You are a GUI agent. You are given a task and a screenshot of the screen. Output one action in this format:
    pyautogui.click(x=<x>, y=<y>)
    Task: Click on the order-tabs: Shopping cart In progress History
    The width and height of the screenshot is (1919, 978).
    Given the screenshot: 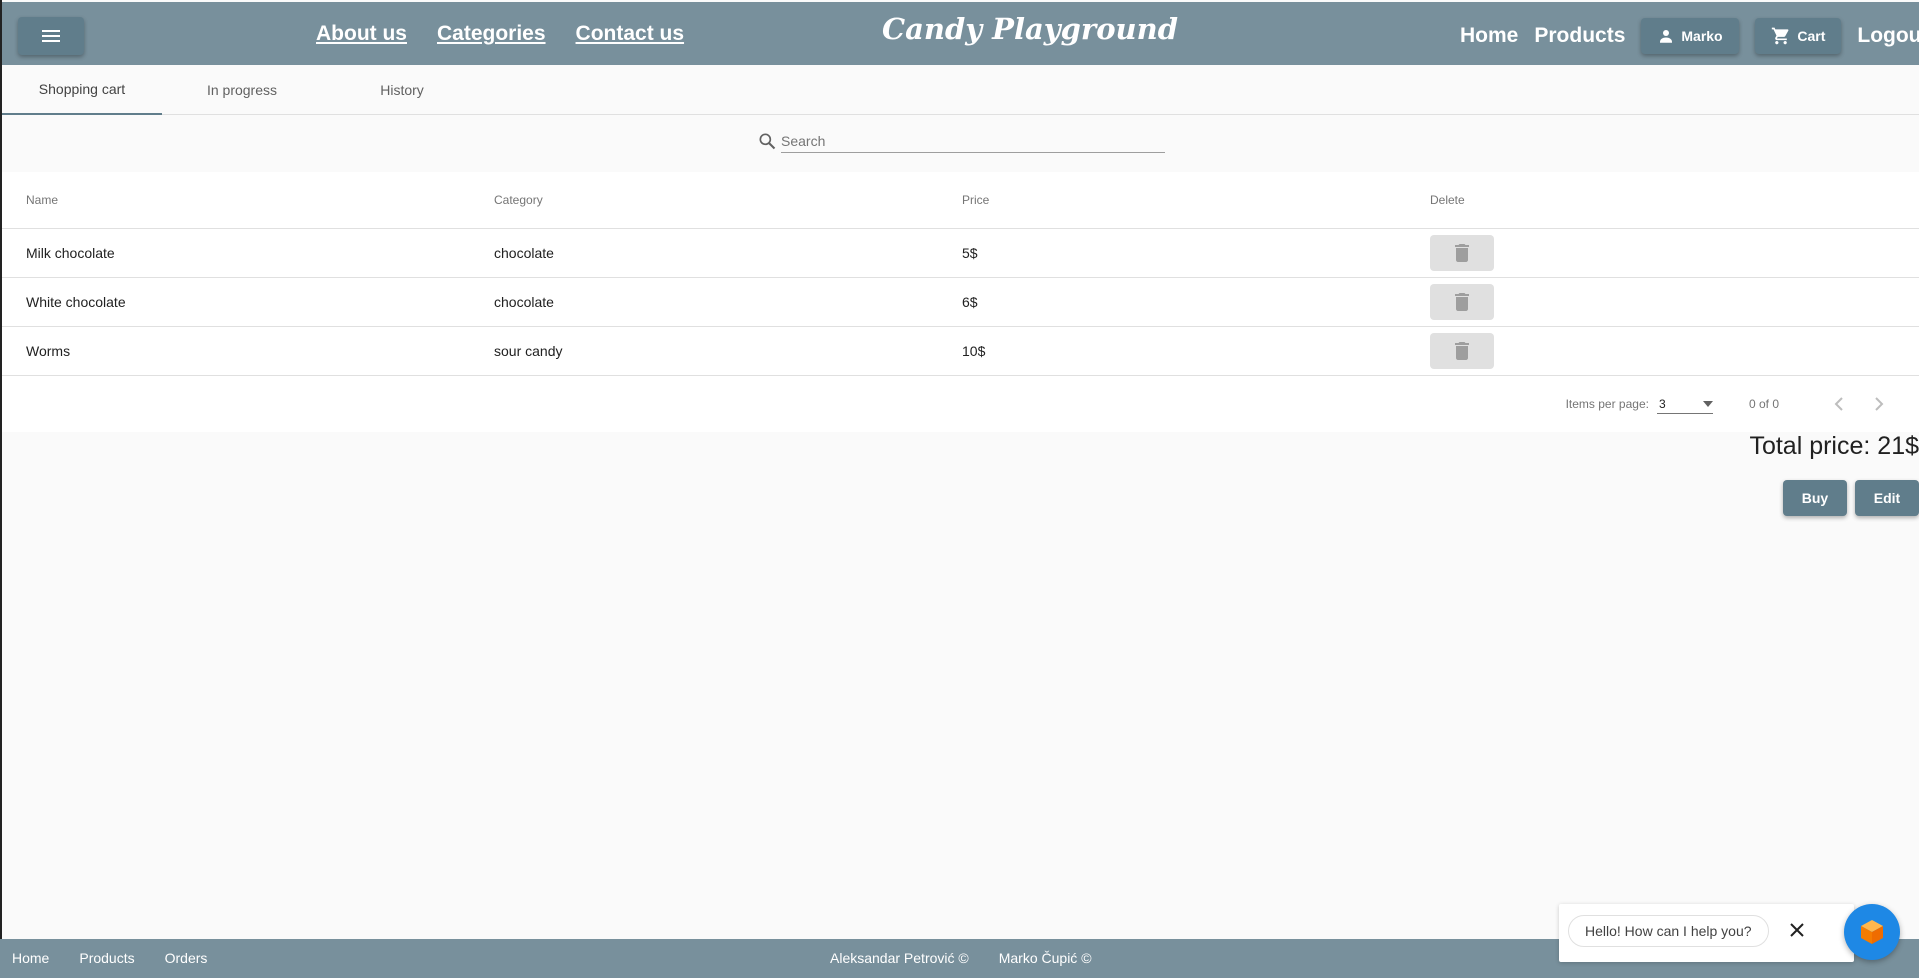 What is the action you would take?
    pyautogui.click(x=960, y=90)
    